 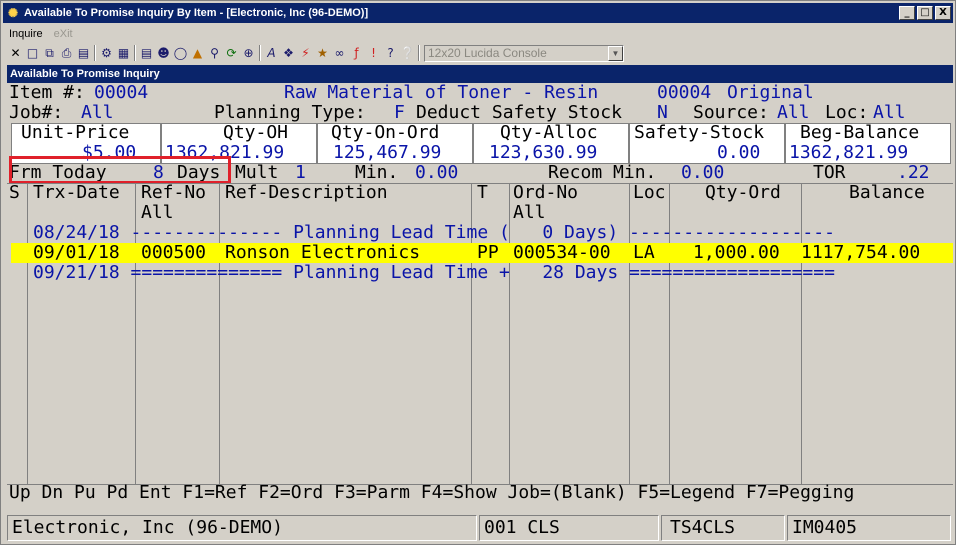 I want to click on annotation-highlight-box, so click(x=120, y=170).